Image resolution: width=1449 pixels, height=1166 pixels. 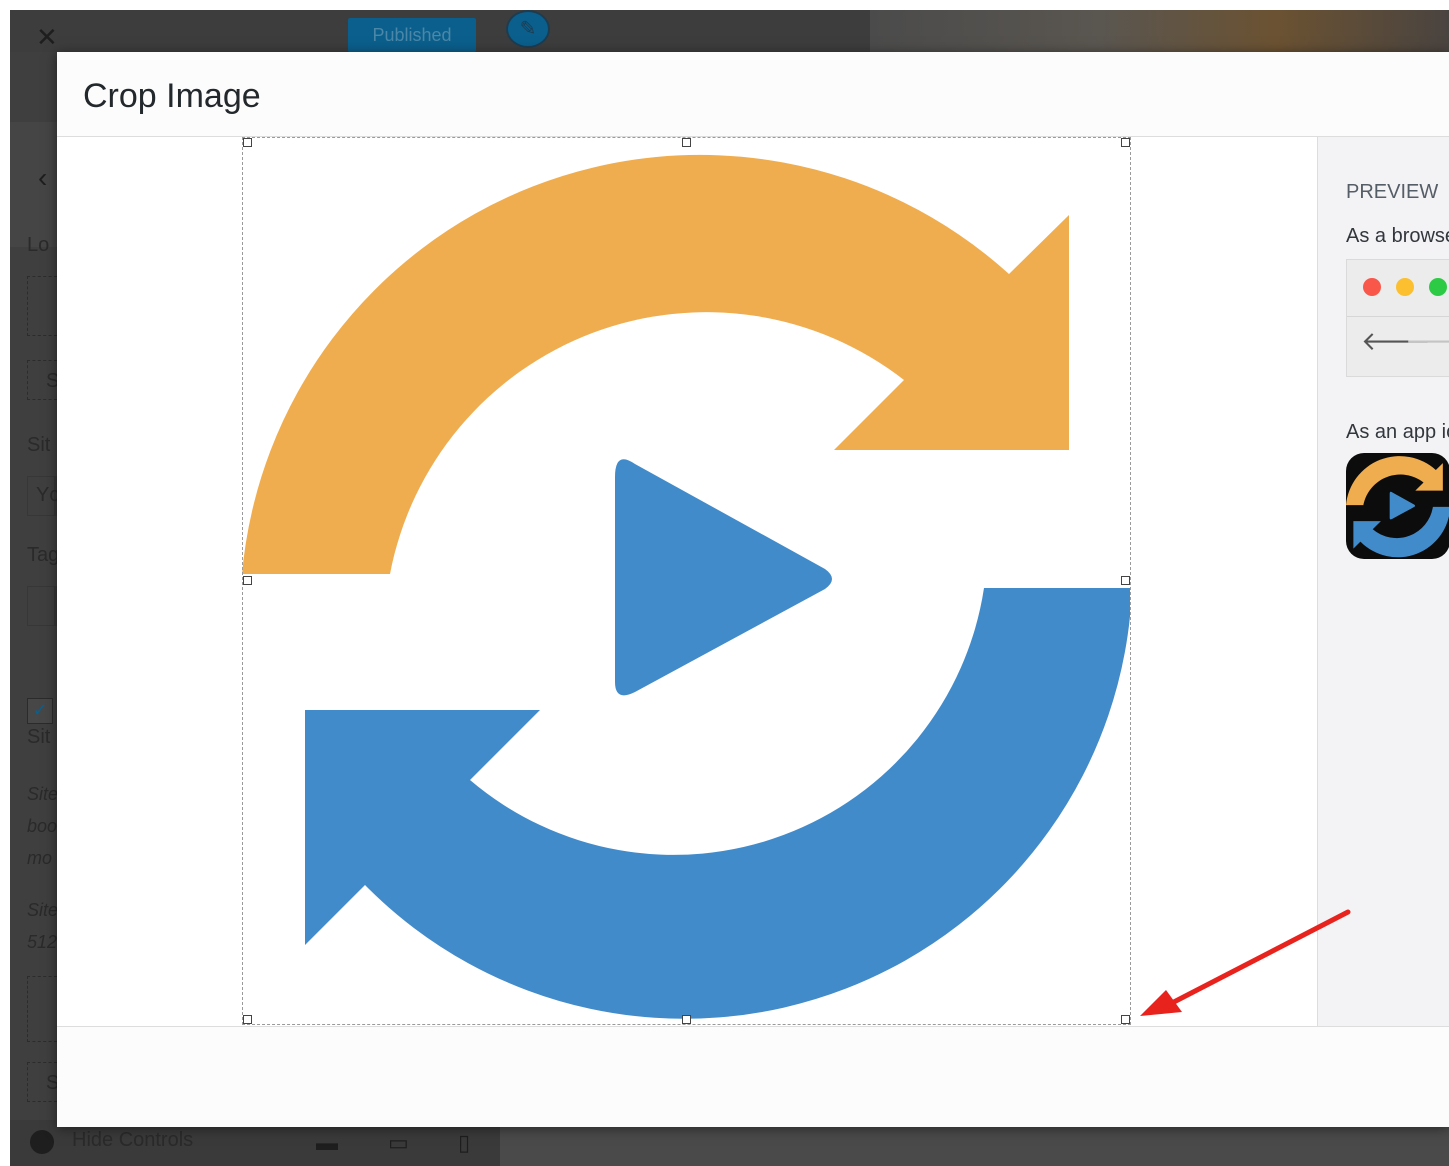 I want to click on sidebar-fragment: Lo, so click(x=38, y=245).